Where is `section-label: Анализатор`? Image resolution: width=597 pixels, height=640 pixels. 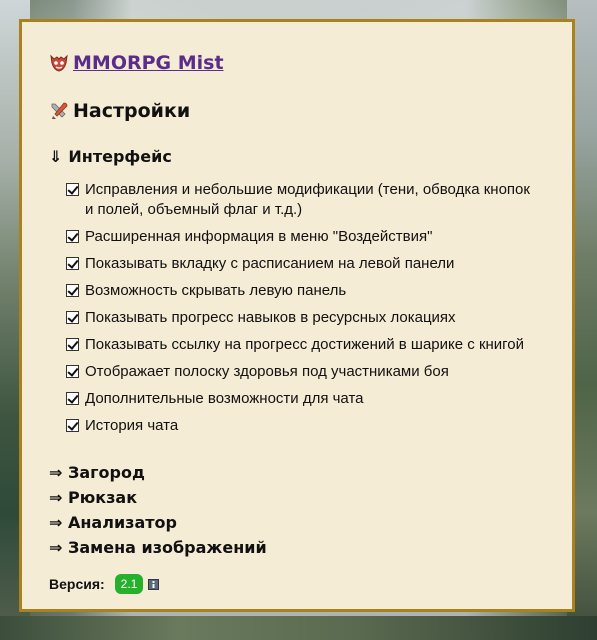 section-label: Анализатор is located at coordinates (122, 522).